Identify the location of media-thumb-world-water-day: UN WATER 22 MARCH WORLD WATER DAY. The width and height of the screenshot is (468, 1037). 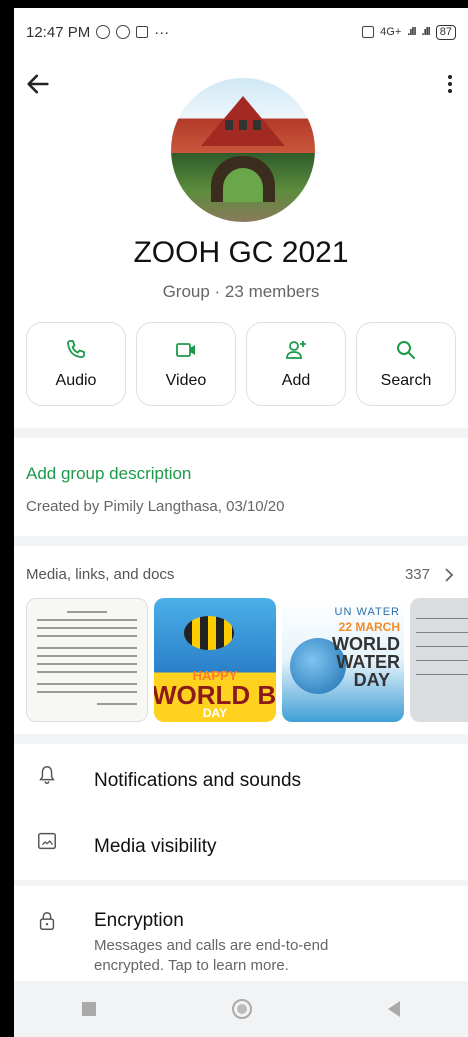
(343, 660).